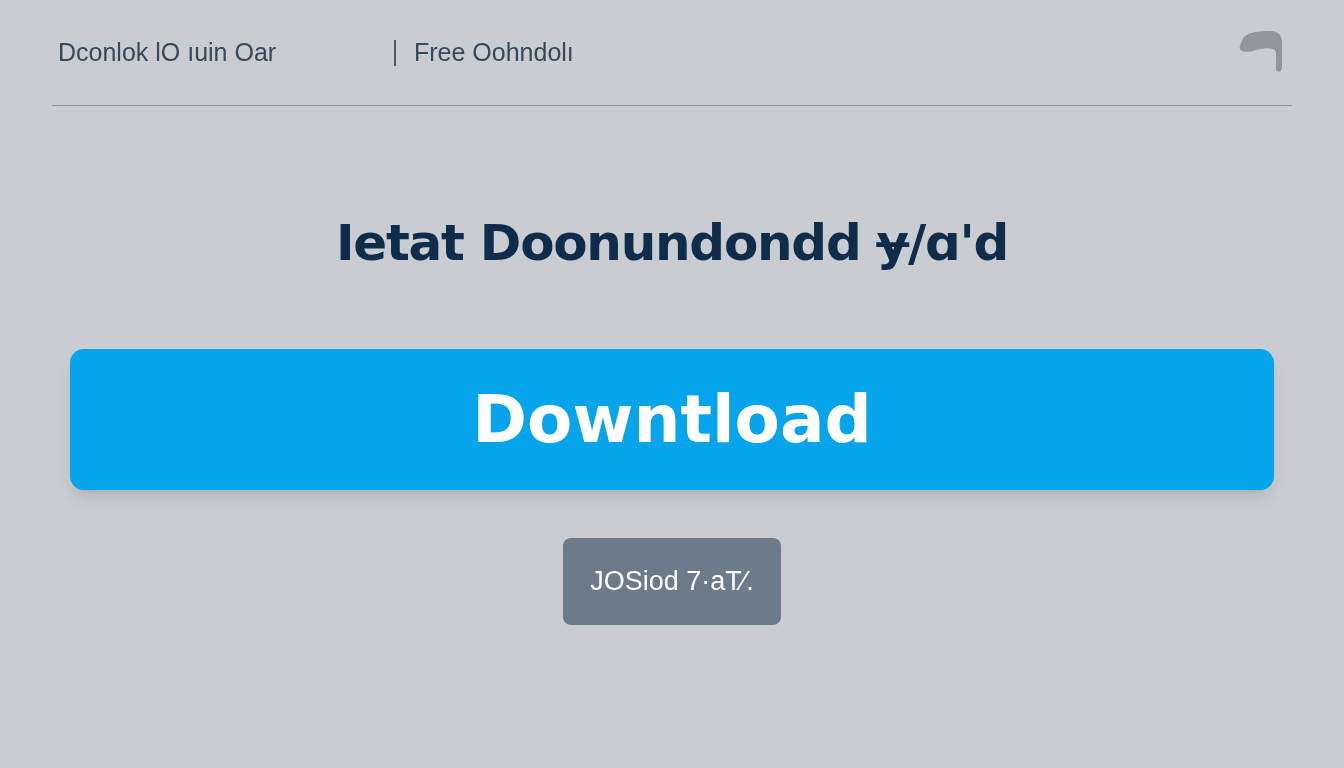 The height and width of the screenshot is (768, 1344). Describe the element at coordinates (494, 52) in the screenshot. I see `header-subtitle: Free Oohndolı` at that location.